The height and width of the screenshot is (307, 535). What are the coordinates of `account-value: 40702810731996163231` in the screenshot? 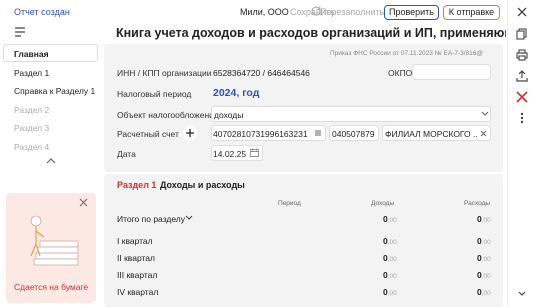 It's located at (260, 134).